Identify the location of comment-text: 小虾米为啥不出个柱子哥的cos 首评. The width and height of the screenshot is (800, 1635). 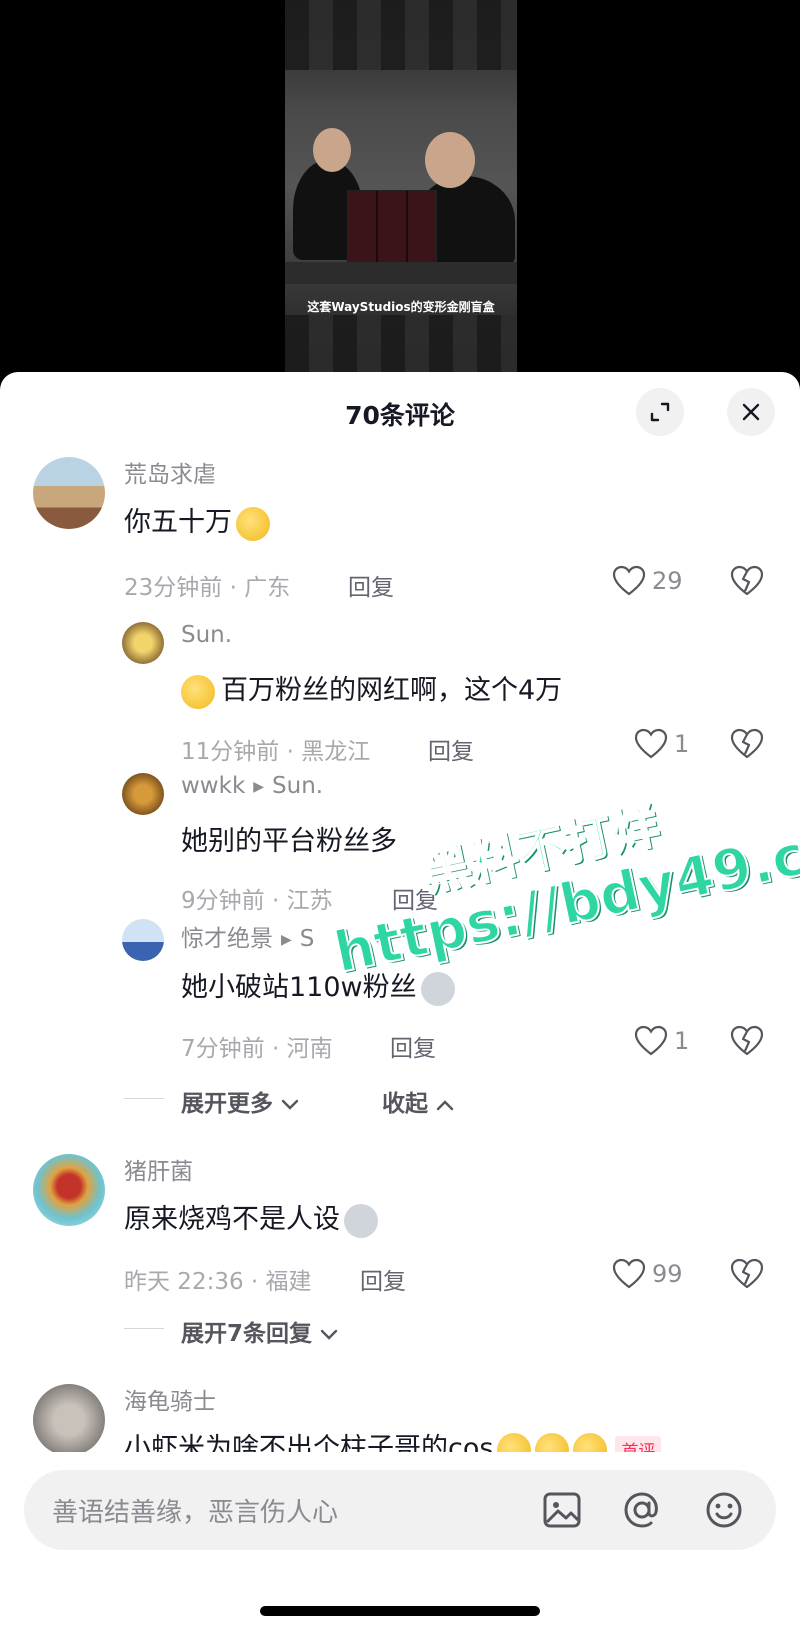
(393, 1439).